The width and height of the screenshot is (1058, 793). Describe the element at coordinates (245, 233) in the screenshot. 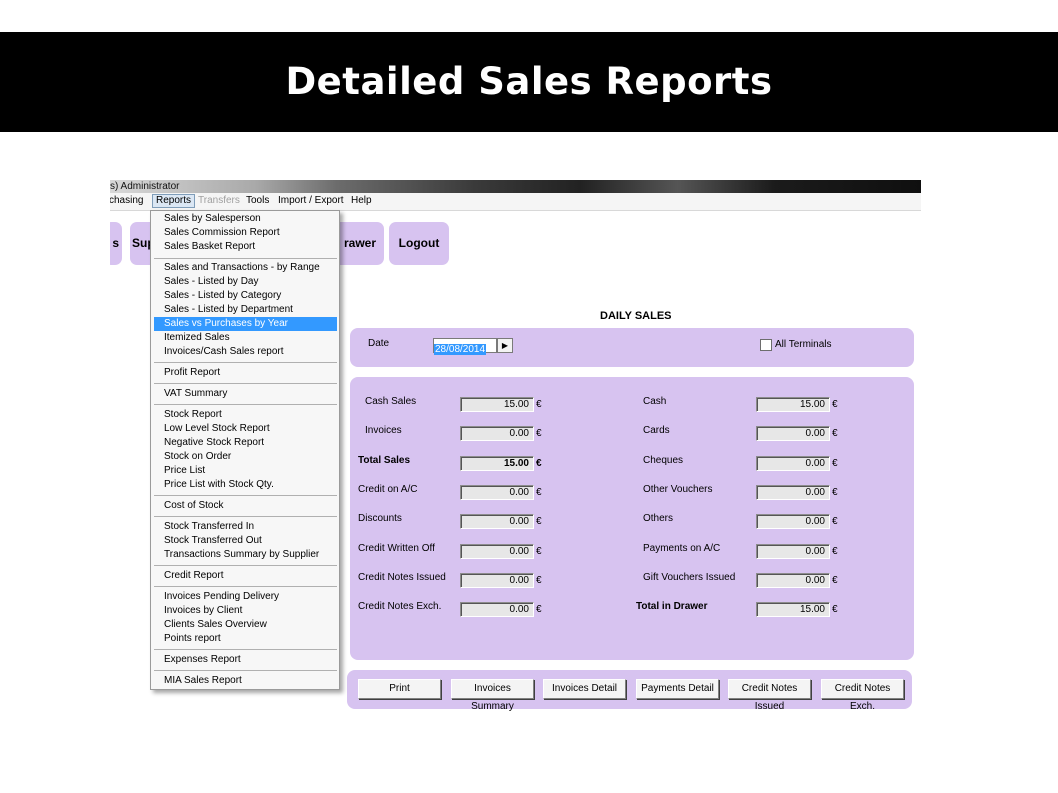

I see `menu-item-sales-commission-report: Sales Commission Report` at that location.